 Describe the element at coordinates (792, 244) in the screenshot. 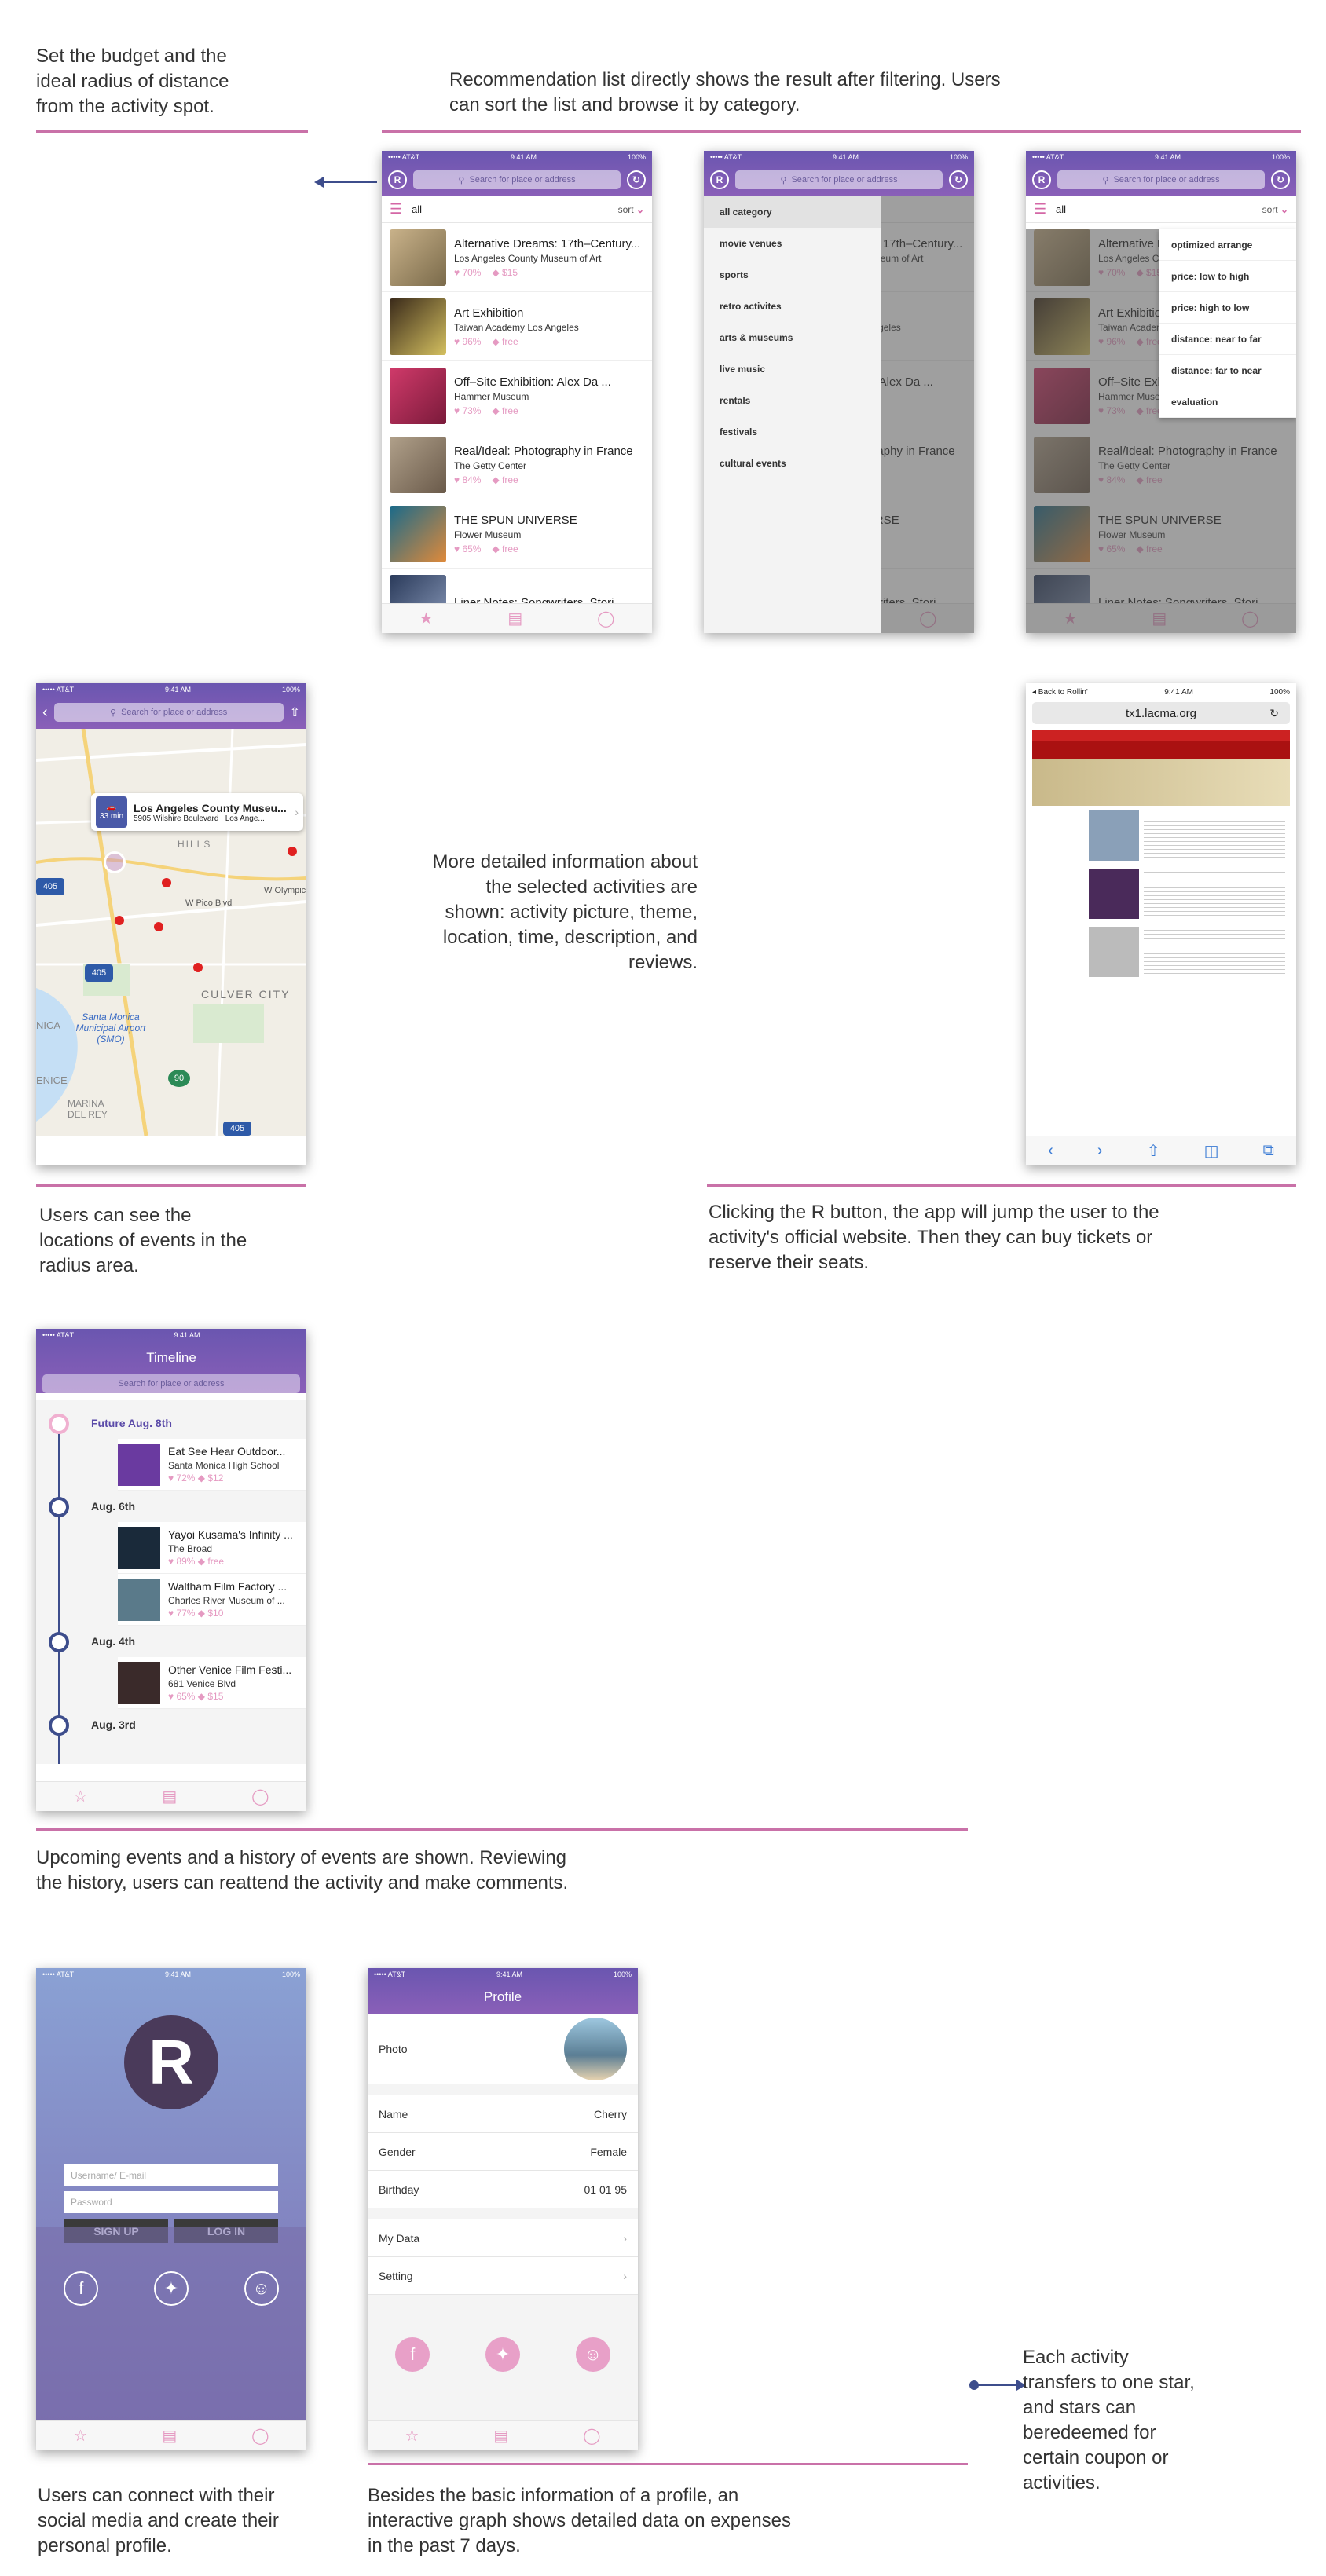

I see `category-item: movie venues` at that location.